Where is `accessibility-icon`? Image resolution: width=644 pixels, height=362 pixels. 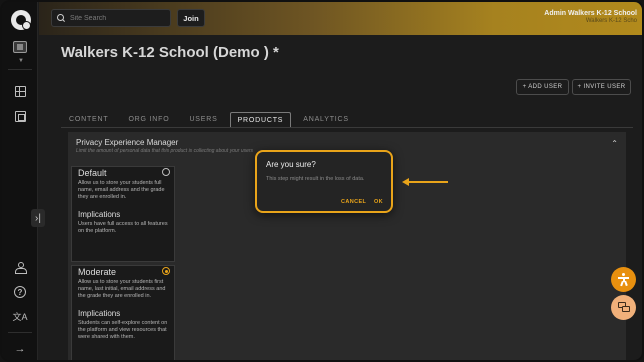 accessibility-icon is located at coordinates (623, 280).